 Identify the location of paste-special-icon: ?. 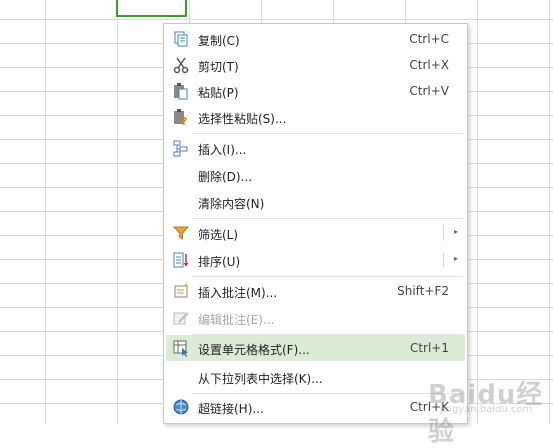
(181, 118).